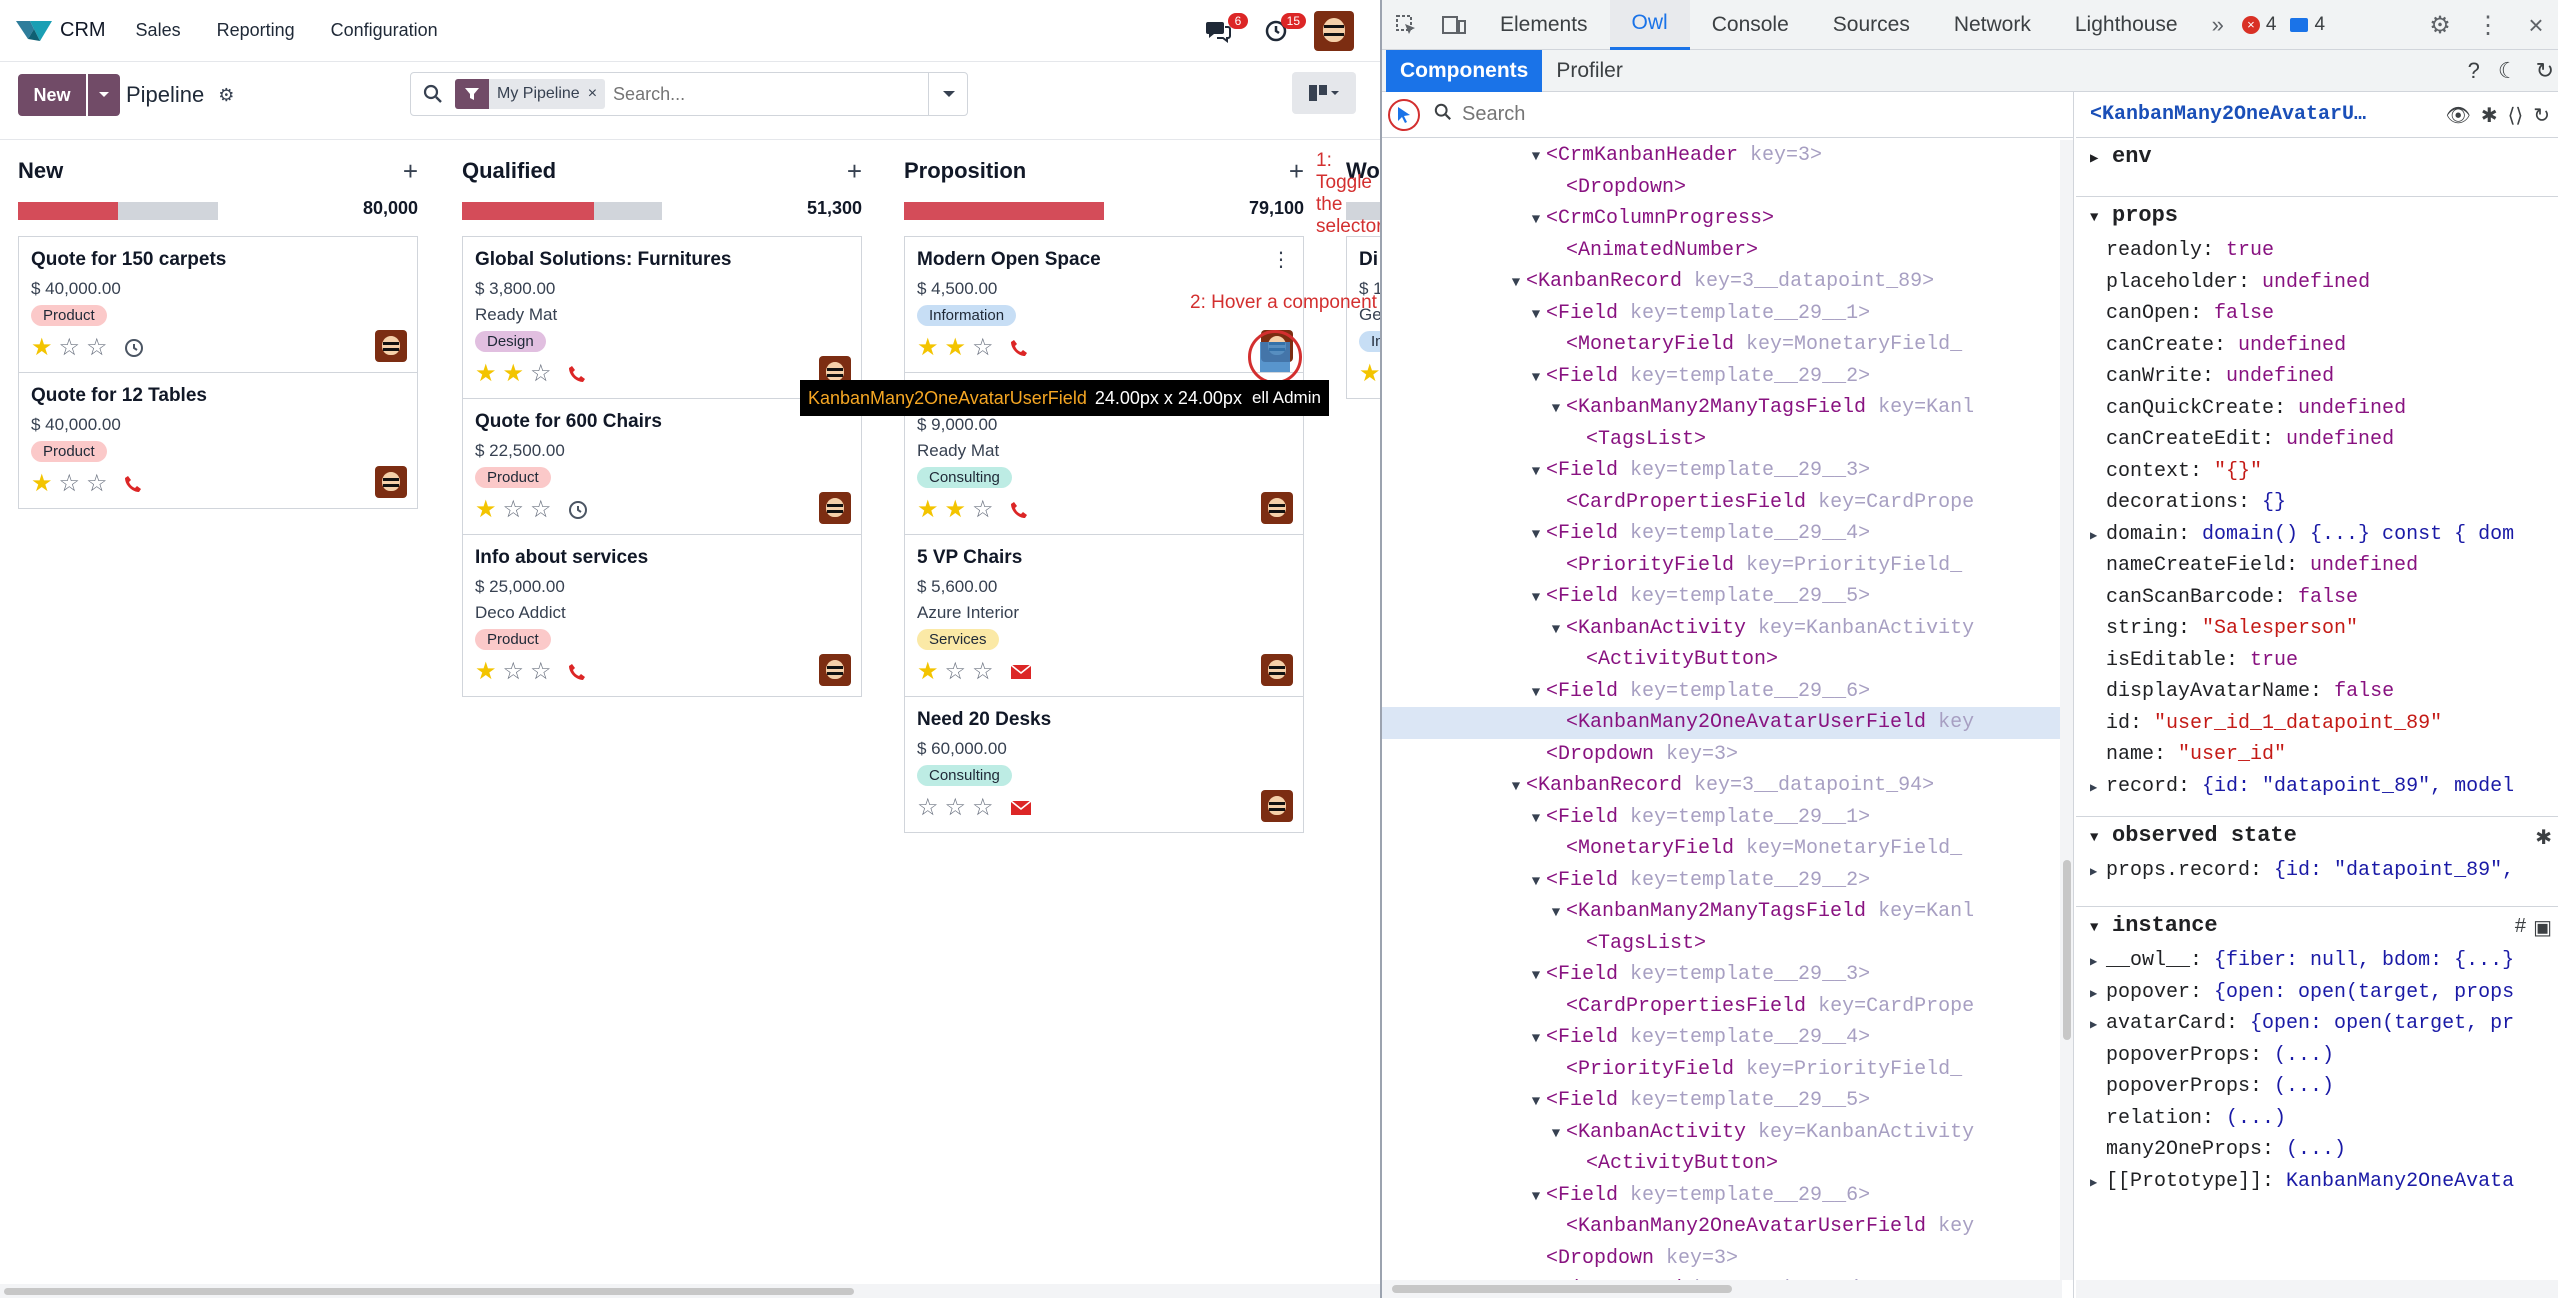  Describe the element at coordinates (2324, 661) in the screenshot. I see `property-row: isEditable: true` at that location.